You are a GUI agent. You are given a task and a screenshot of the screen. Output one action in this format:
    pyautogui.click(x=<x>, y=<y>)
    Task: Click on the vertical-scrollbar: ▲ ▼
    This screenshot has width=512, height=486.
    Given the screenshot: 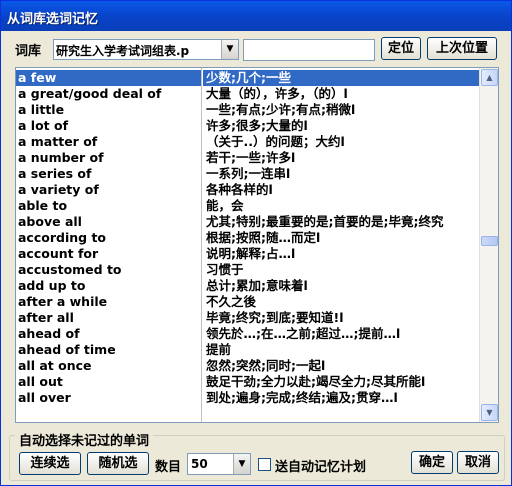 What is the action you would take?
    pyautogui.click(x=488, y=245)
    